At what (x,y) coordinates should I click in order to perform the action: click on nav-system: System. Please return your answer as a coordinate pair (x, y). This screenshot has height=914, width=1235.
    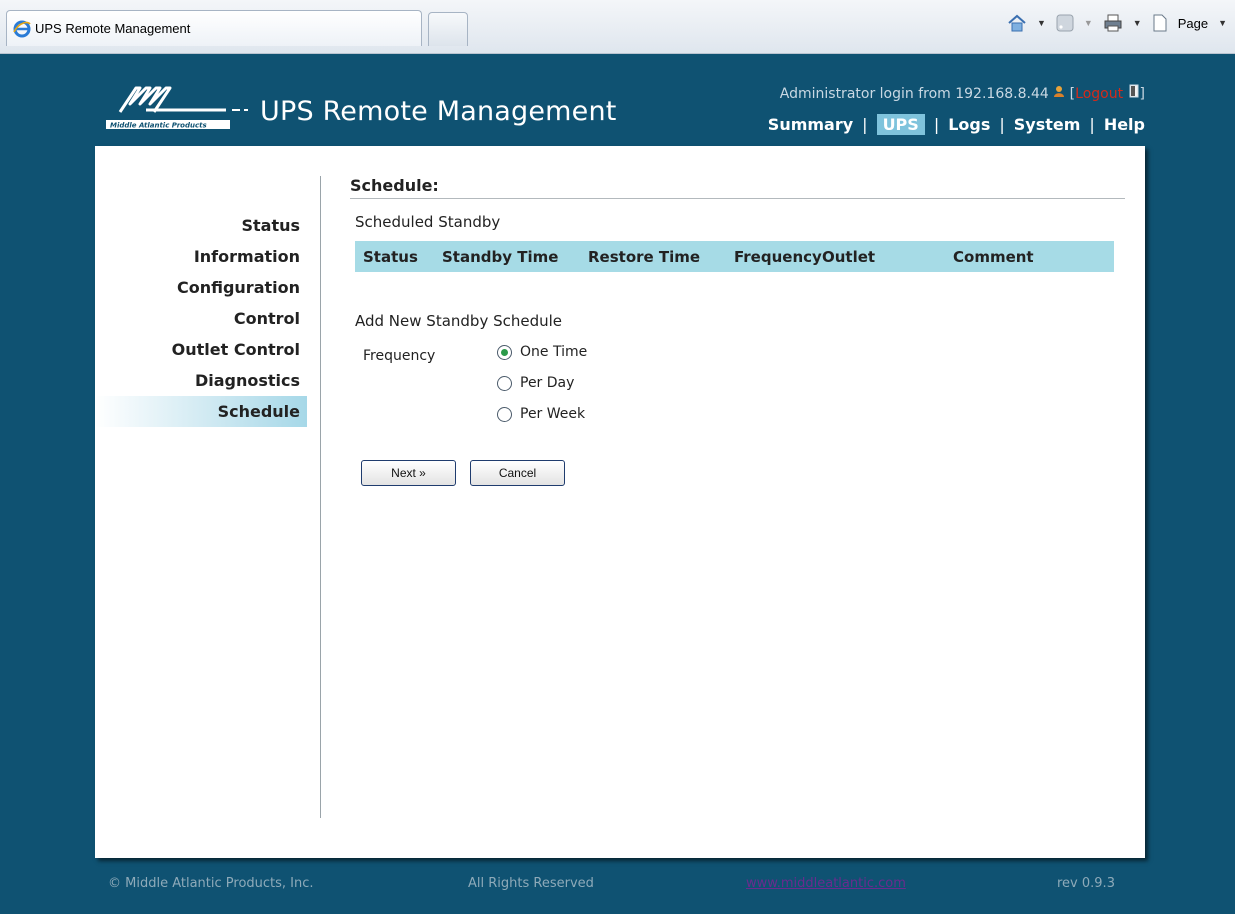
    Looking at the image, I should click on (1047, 124).